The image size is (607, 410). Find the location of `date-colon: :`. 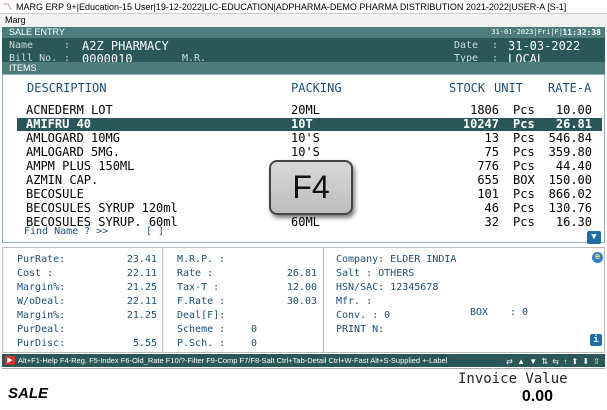

date-colon: : is located at coordinates (495, 45).